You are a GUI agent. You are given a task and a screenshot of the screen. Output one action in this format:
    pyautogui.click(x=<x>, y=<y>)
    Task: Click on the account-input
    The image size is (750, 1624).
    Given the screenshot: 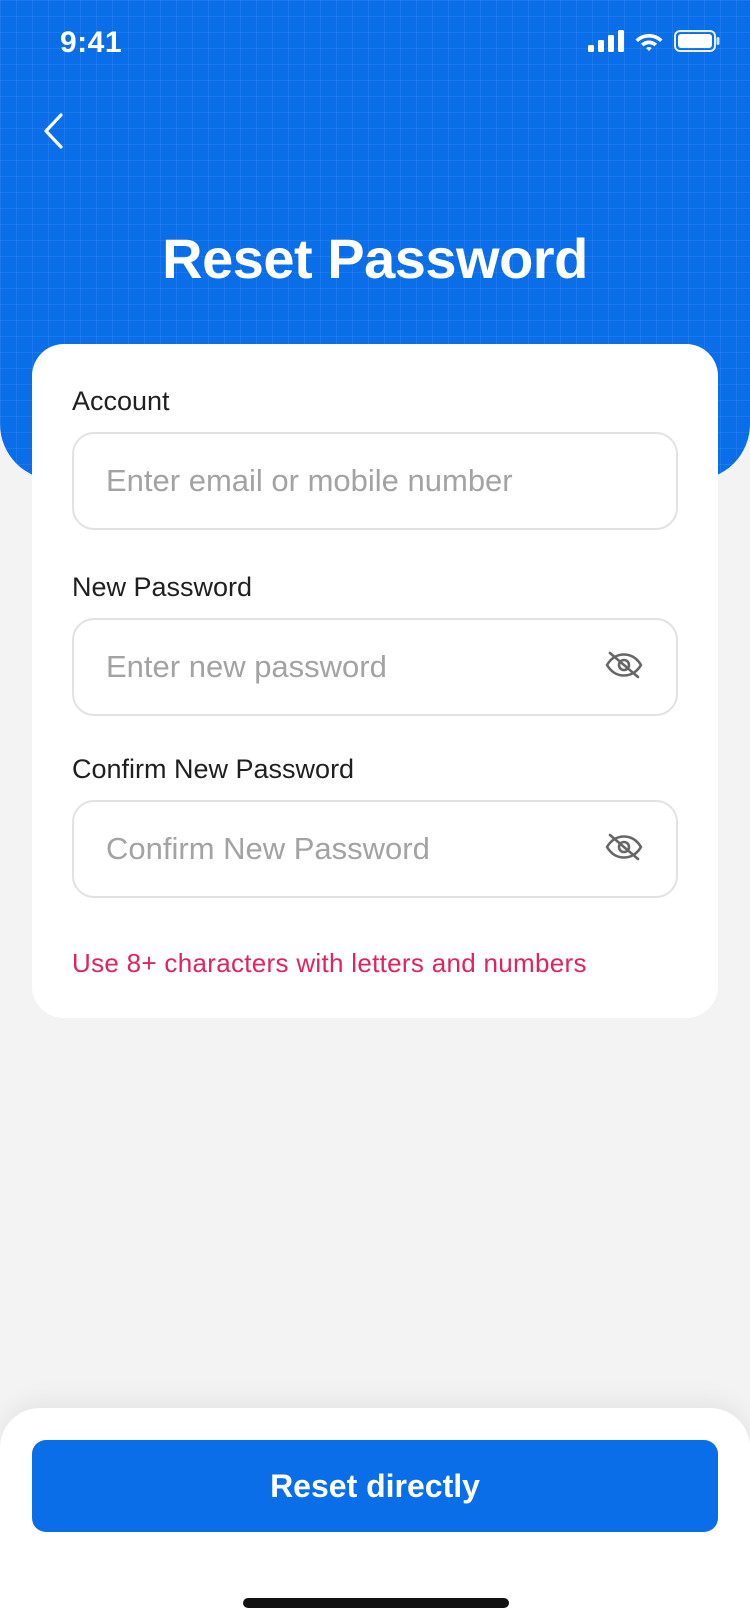 What is the action you would take?
    pyautogui.click(x=375, y=481)
    